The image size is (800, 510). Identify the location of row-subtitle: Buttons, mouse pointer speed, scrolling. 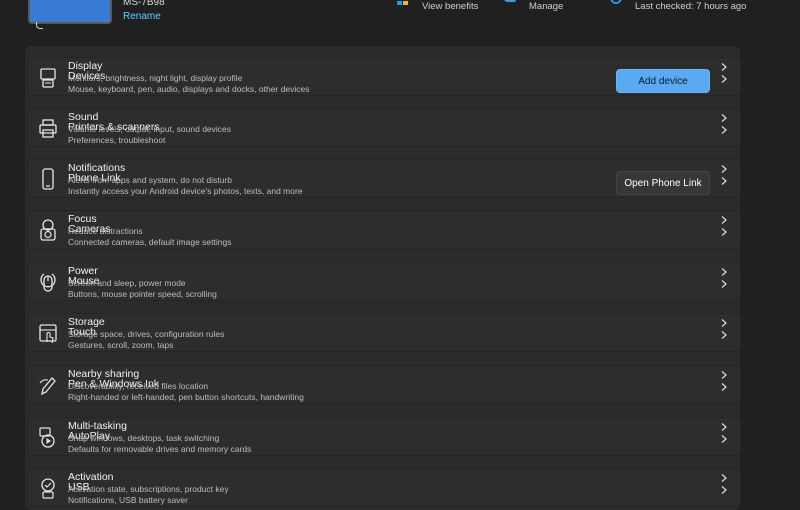
(142, 294).